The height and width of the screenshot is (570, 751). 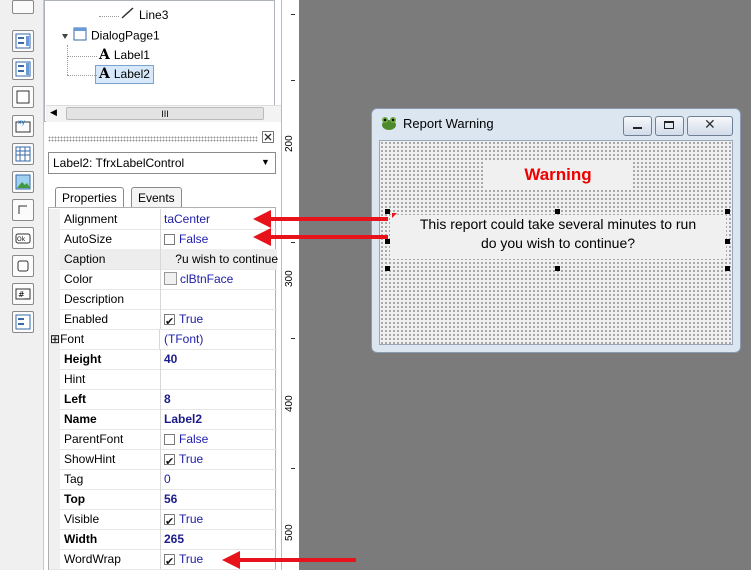 What do you see at coordinates (163, 299) in the screenshot?
I see `prop-row-description: Description` at bounding box center [163, 299].